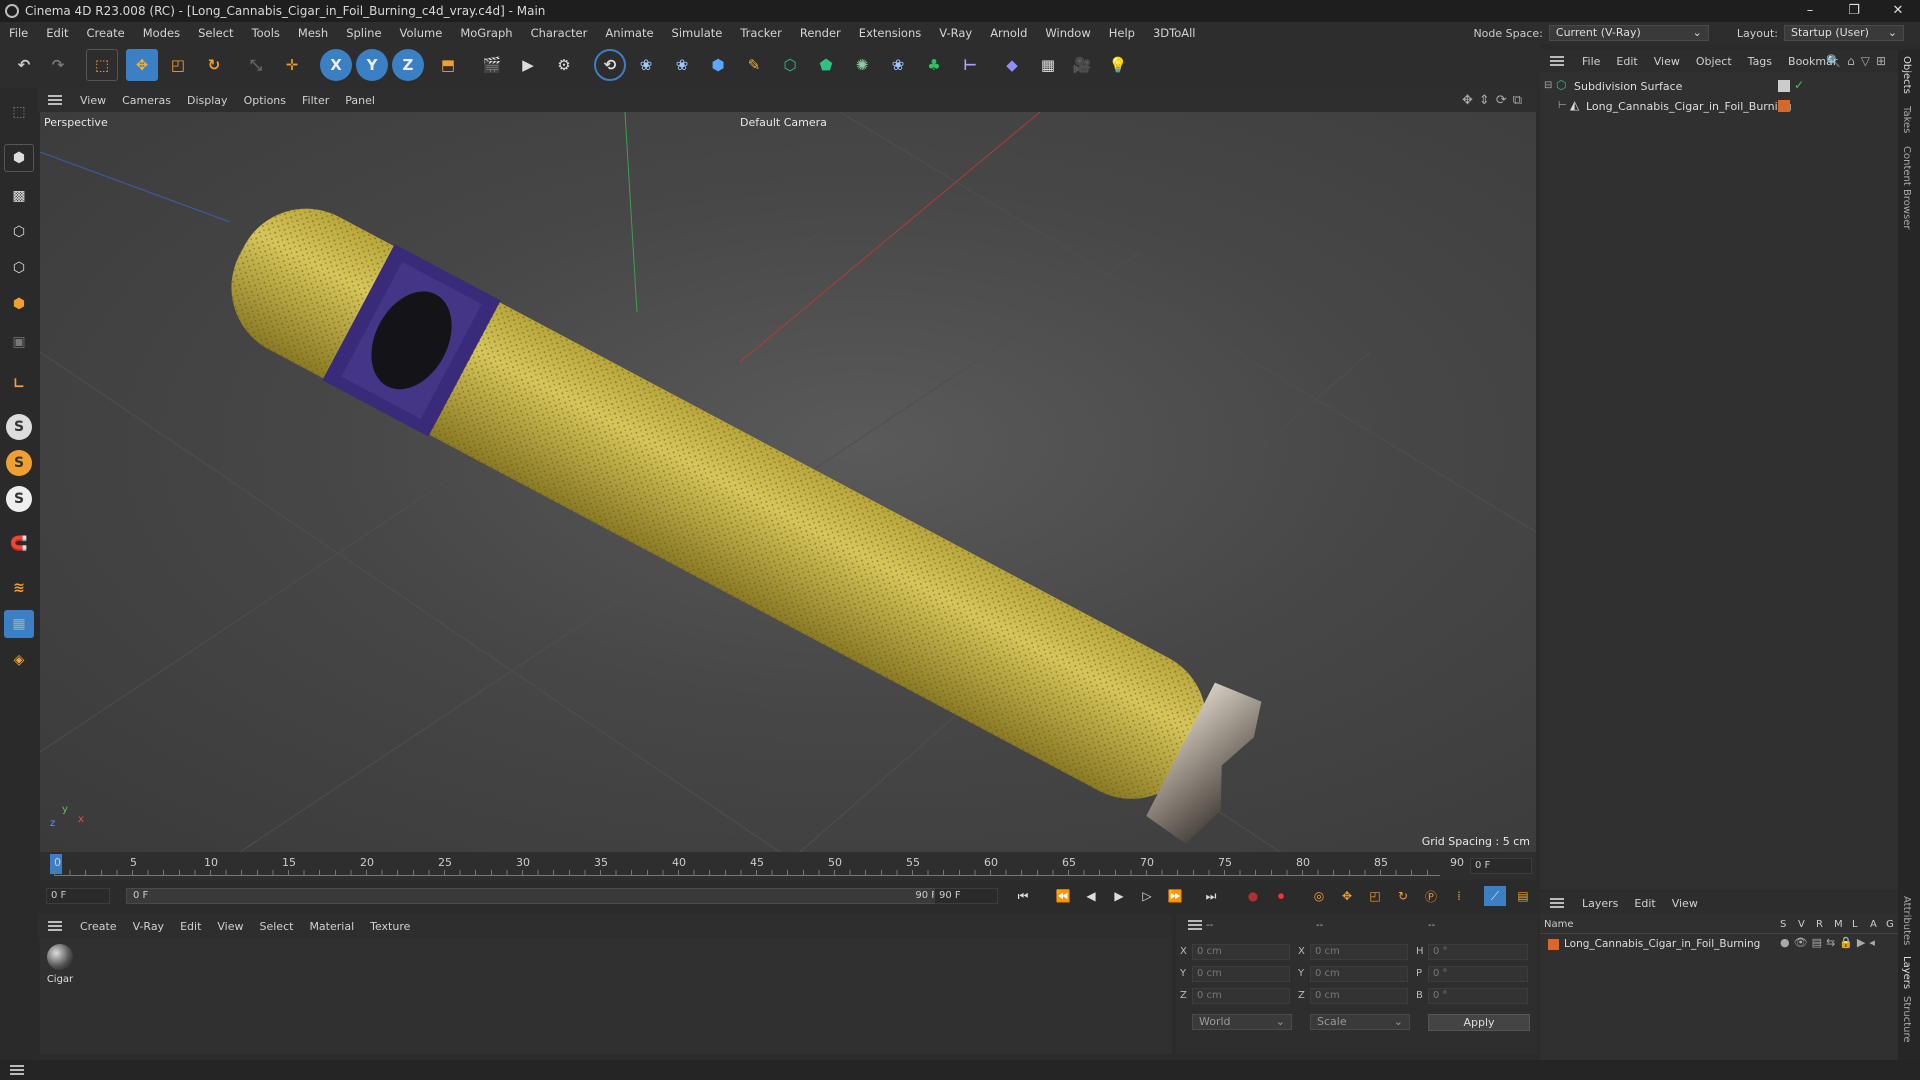 This screenshot has height=1080, width=1920. What do you see at coordinates (1714, 61) in the screenshot?
I see `object-menu-object: Object` at bounding box center [1714, 61].